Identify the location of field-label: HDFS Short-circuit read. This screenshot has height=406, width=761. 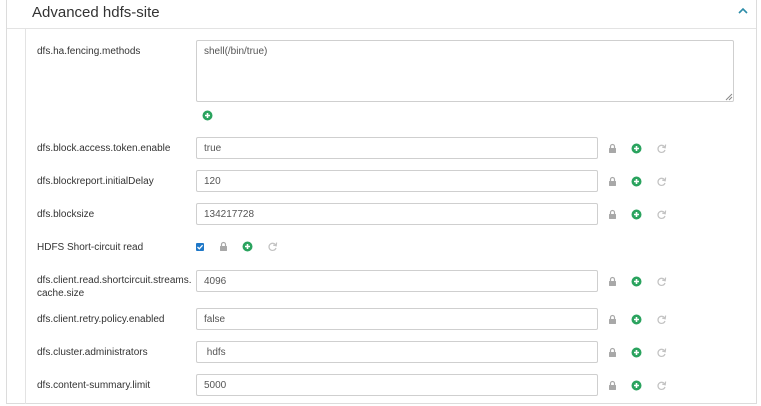
(90, 247).